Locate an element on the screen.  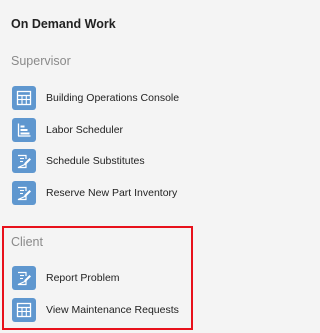
menu-item-schedule-substitutes: Schedule Substitutes is located at coordinates (78, 161).